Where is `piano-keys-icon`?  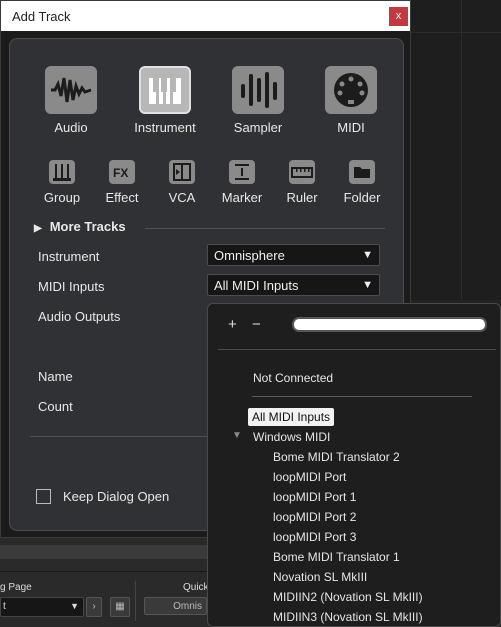
piano-keys-icon is located at coordinates (165, 90).